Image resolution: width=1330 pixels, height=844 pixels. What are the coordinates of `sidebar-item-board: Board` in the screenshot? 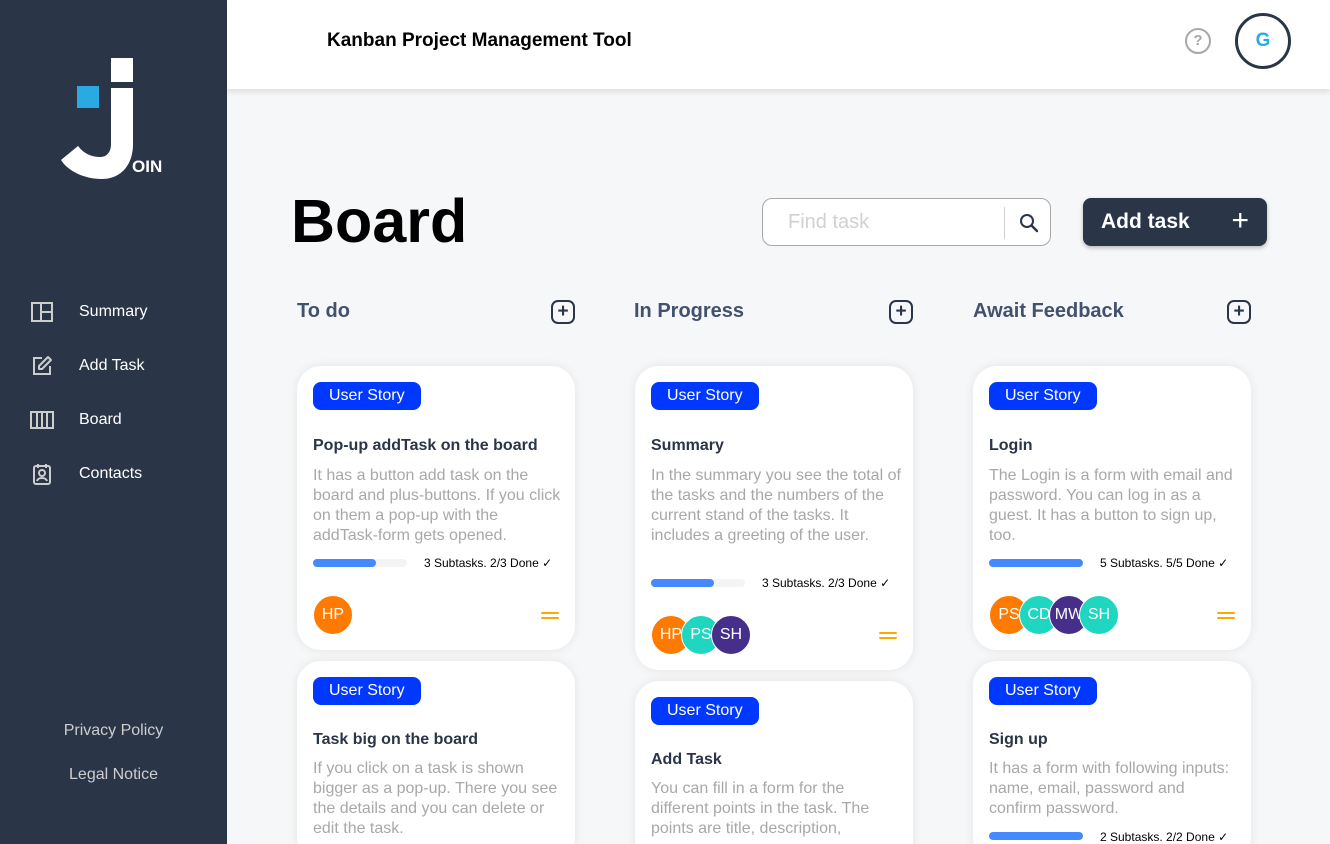 It's located at (113, 420).